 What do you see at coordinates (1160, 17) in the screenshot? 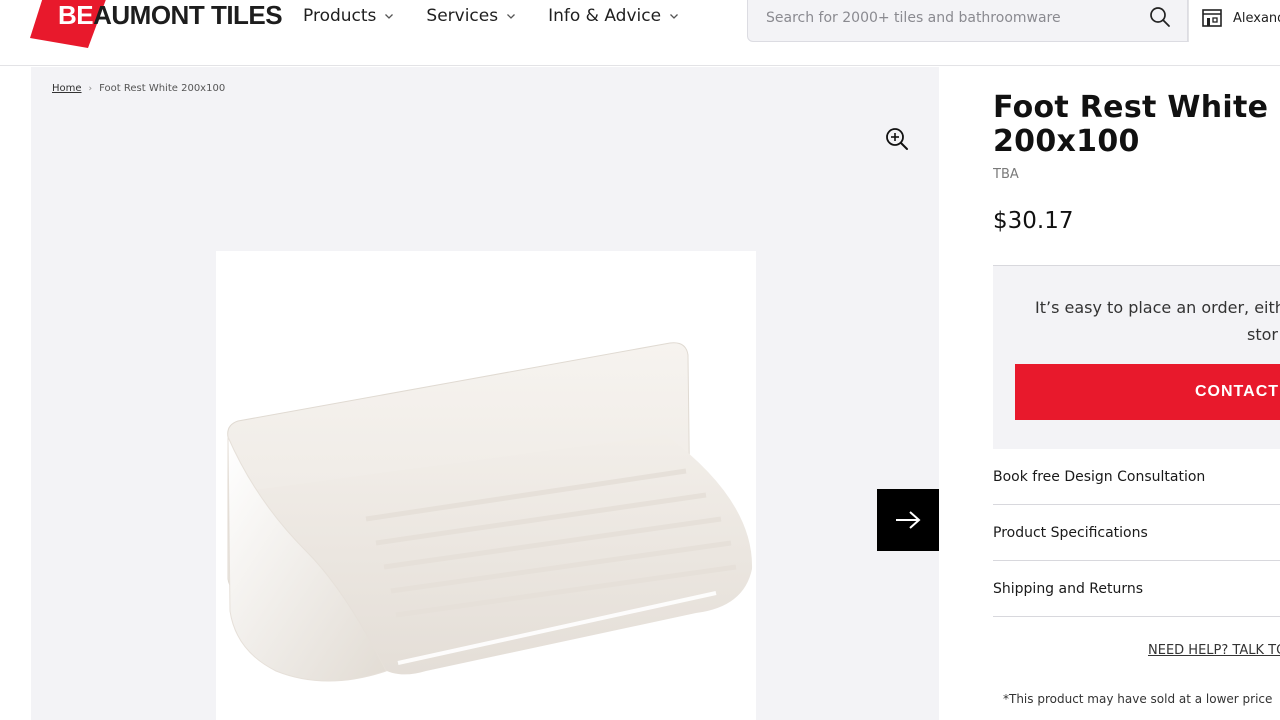
I see `search-icon` at bounding box center [1160, 17].